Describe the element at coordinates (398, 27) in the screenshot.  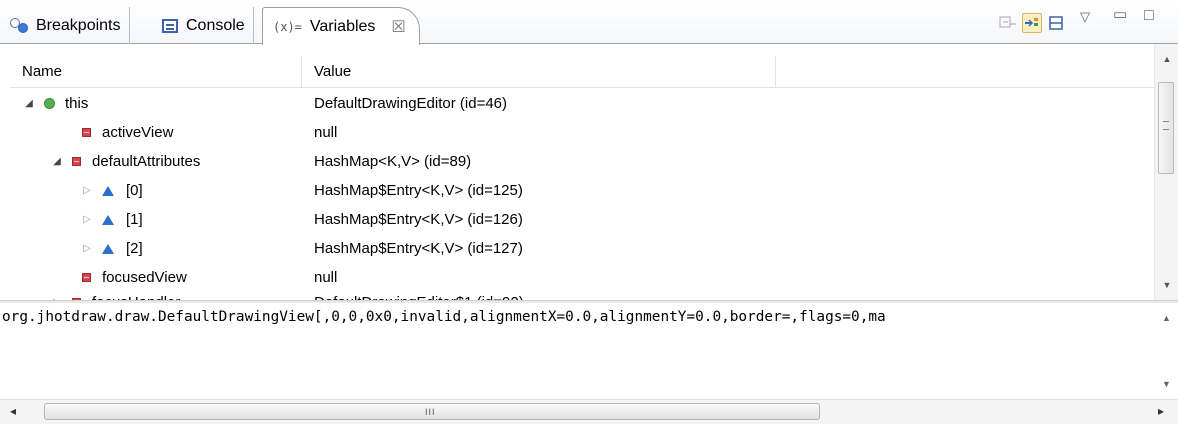
I see `close-icon: ☒` at that location.